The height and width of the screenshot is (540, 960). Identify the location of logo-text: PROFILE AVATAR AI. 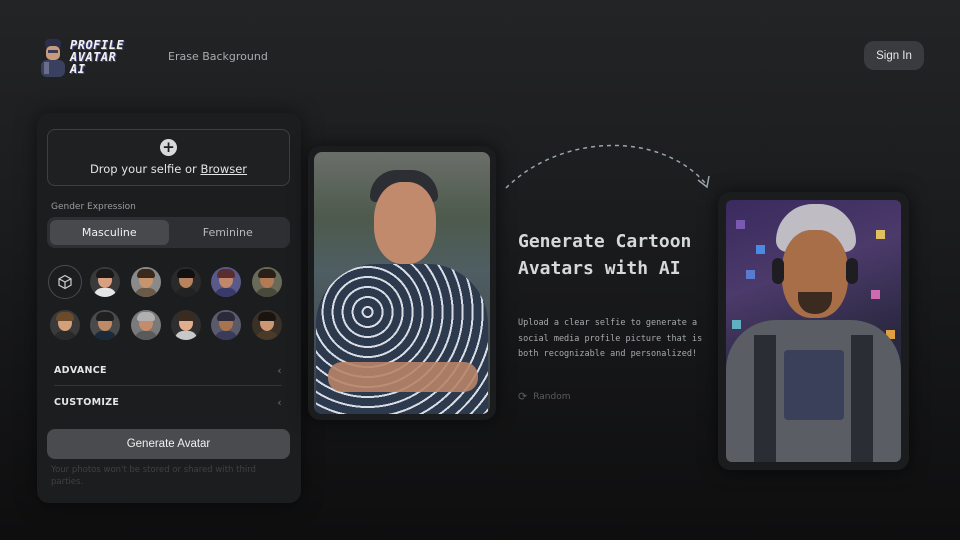
(104, 57).